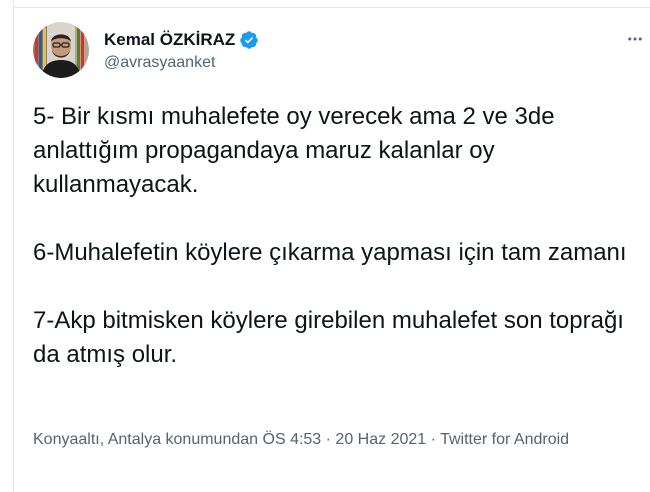 The height and width of the screenshot is (492, 650). I want to click on author-name: Kemal ÖZKİRAZ, so click(169, 40).